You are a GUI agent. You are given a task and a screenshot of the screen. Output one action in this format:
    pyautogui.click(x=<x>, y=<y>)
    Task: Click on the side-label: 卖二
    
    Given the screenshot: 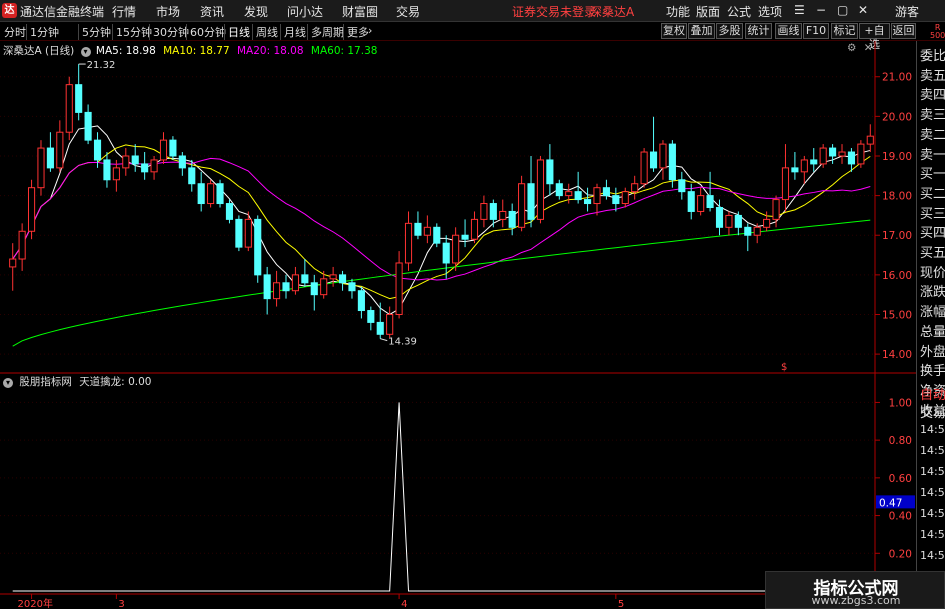 What is the action you would take?
    pyautogui.click(x=932, y=133)
    